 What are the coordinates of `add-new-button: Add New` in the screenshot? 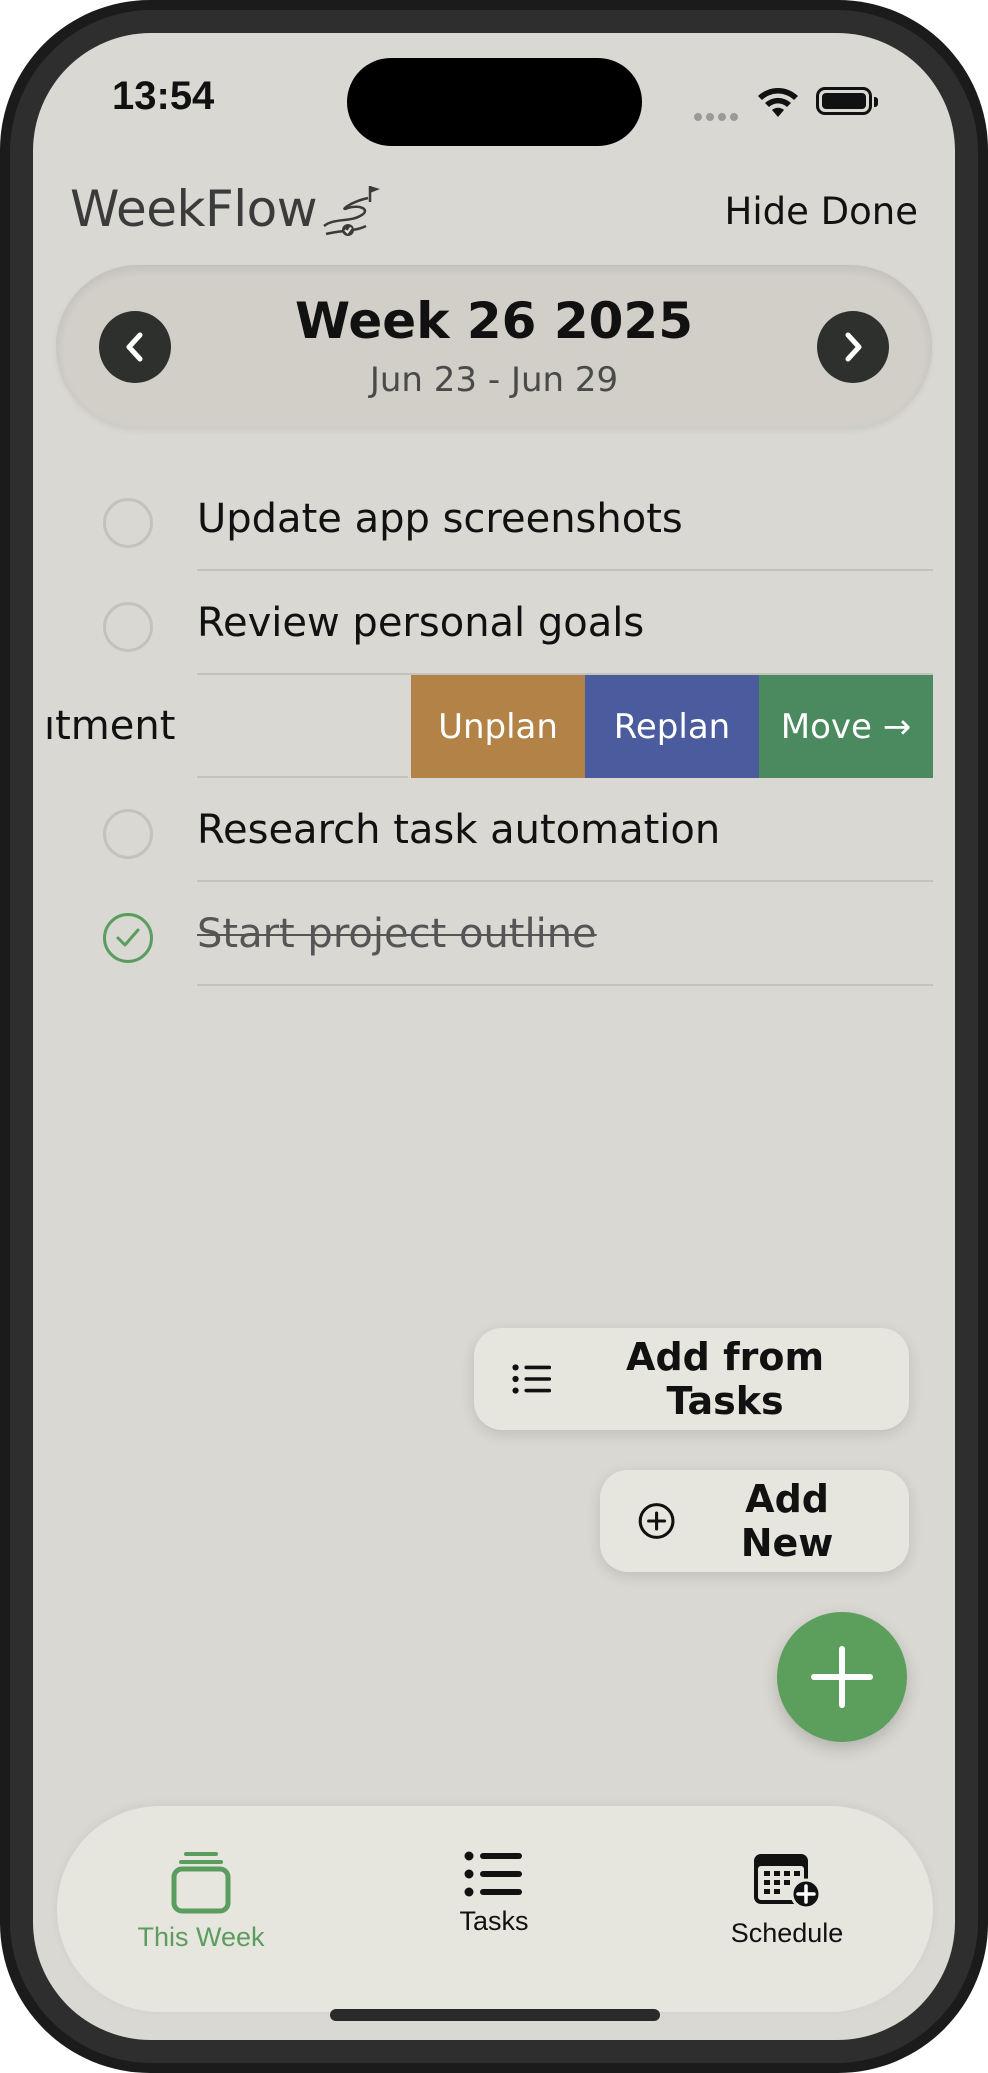 It's located at (754, 1521).